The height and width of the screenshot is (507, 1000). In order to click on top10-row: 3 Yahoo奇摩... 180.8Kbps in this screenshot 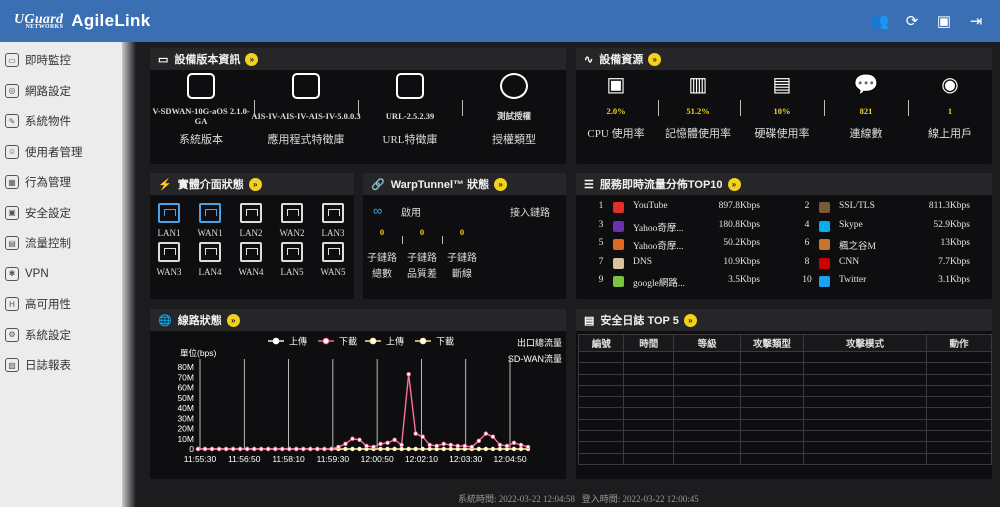, I will do `click(677, 227)`.